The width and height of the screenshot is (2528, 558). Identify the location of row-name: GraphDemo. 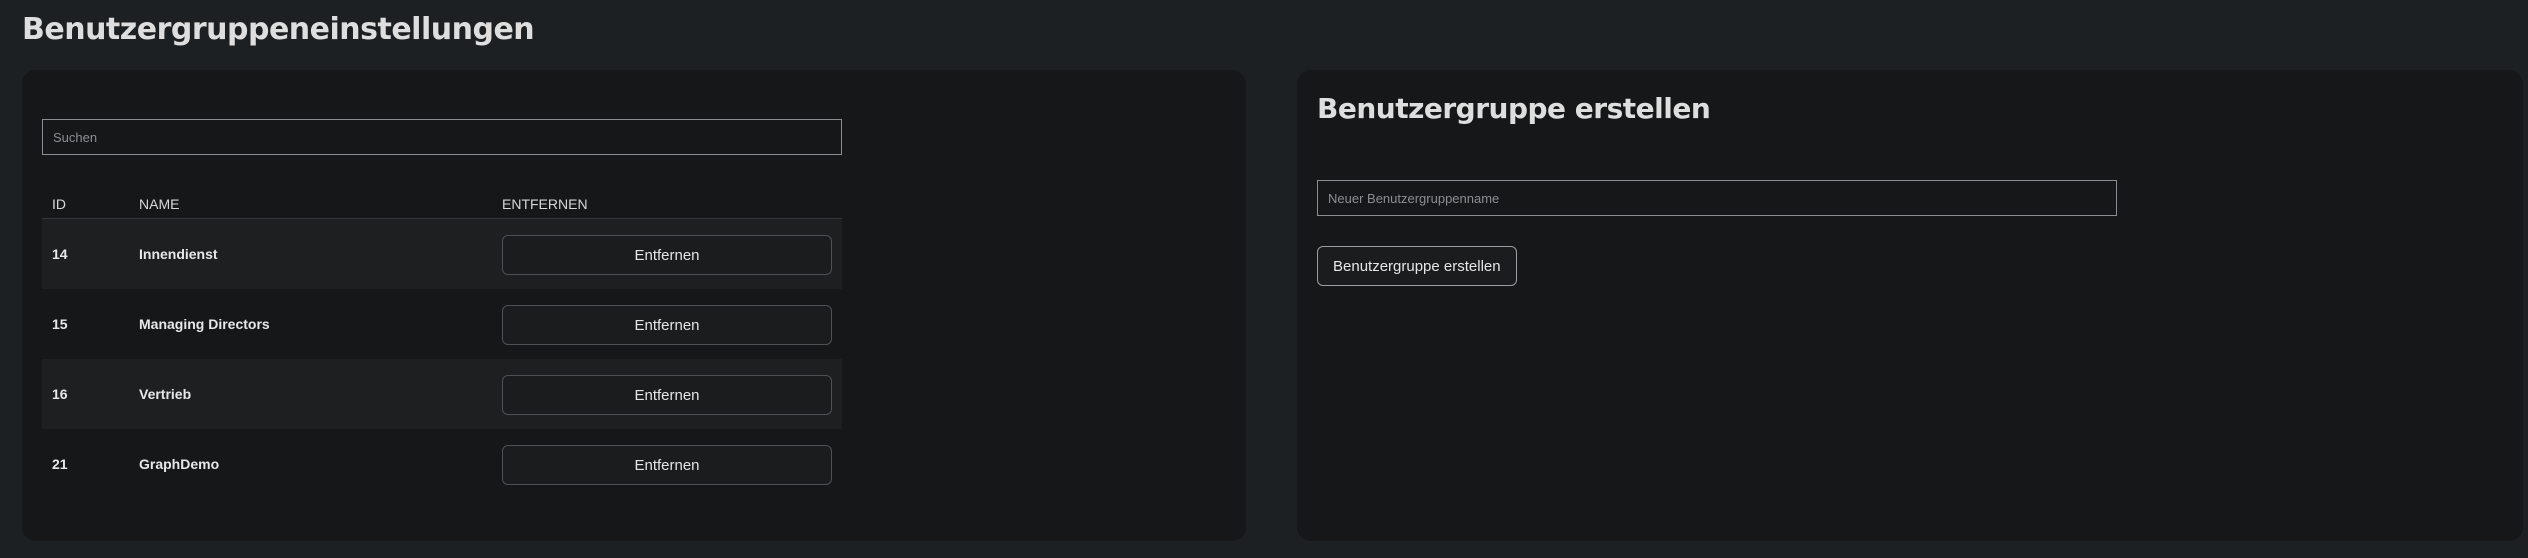
(179, 464).